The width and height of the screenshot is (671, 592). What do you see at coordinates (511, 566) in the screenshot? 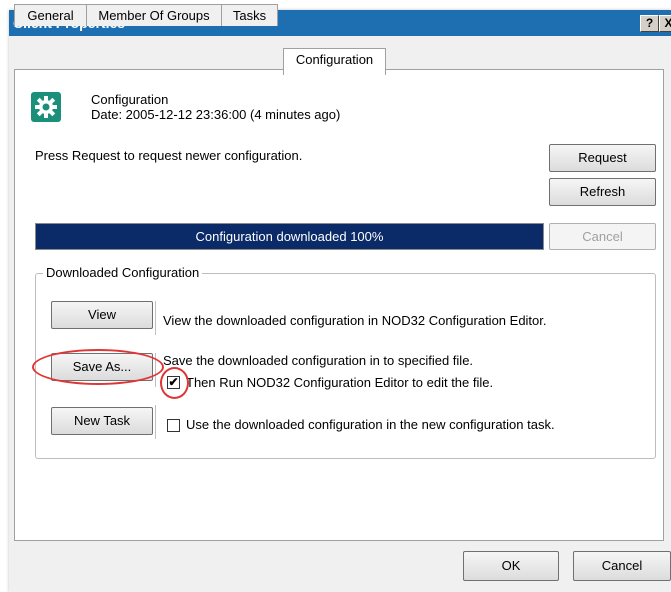
I see `ok-button: OK` at bounding box center [511, 566].